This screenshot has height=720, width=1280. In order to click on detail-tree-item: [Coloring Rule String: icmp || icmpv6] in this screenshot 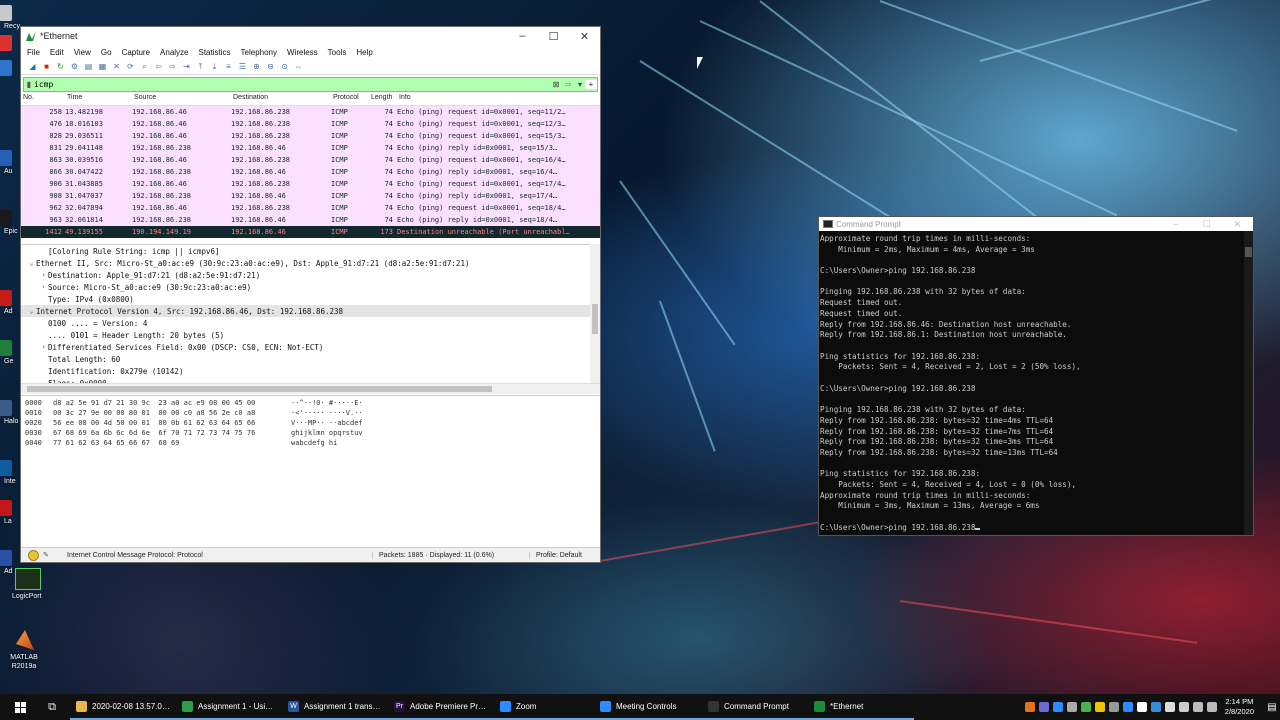, I will do `click(310, 251)`.